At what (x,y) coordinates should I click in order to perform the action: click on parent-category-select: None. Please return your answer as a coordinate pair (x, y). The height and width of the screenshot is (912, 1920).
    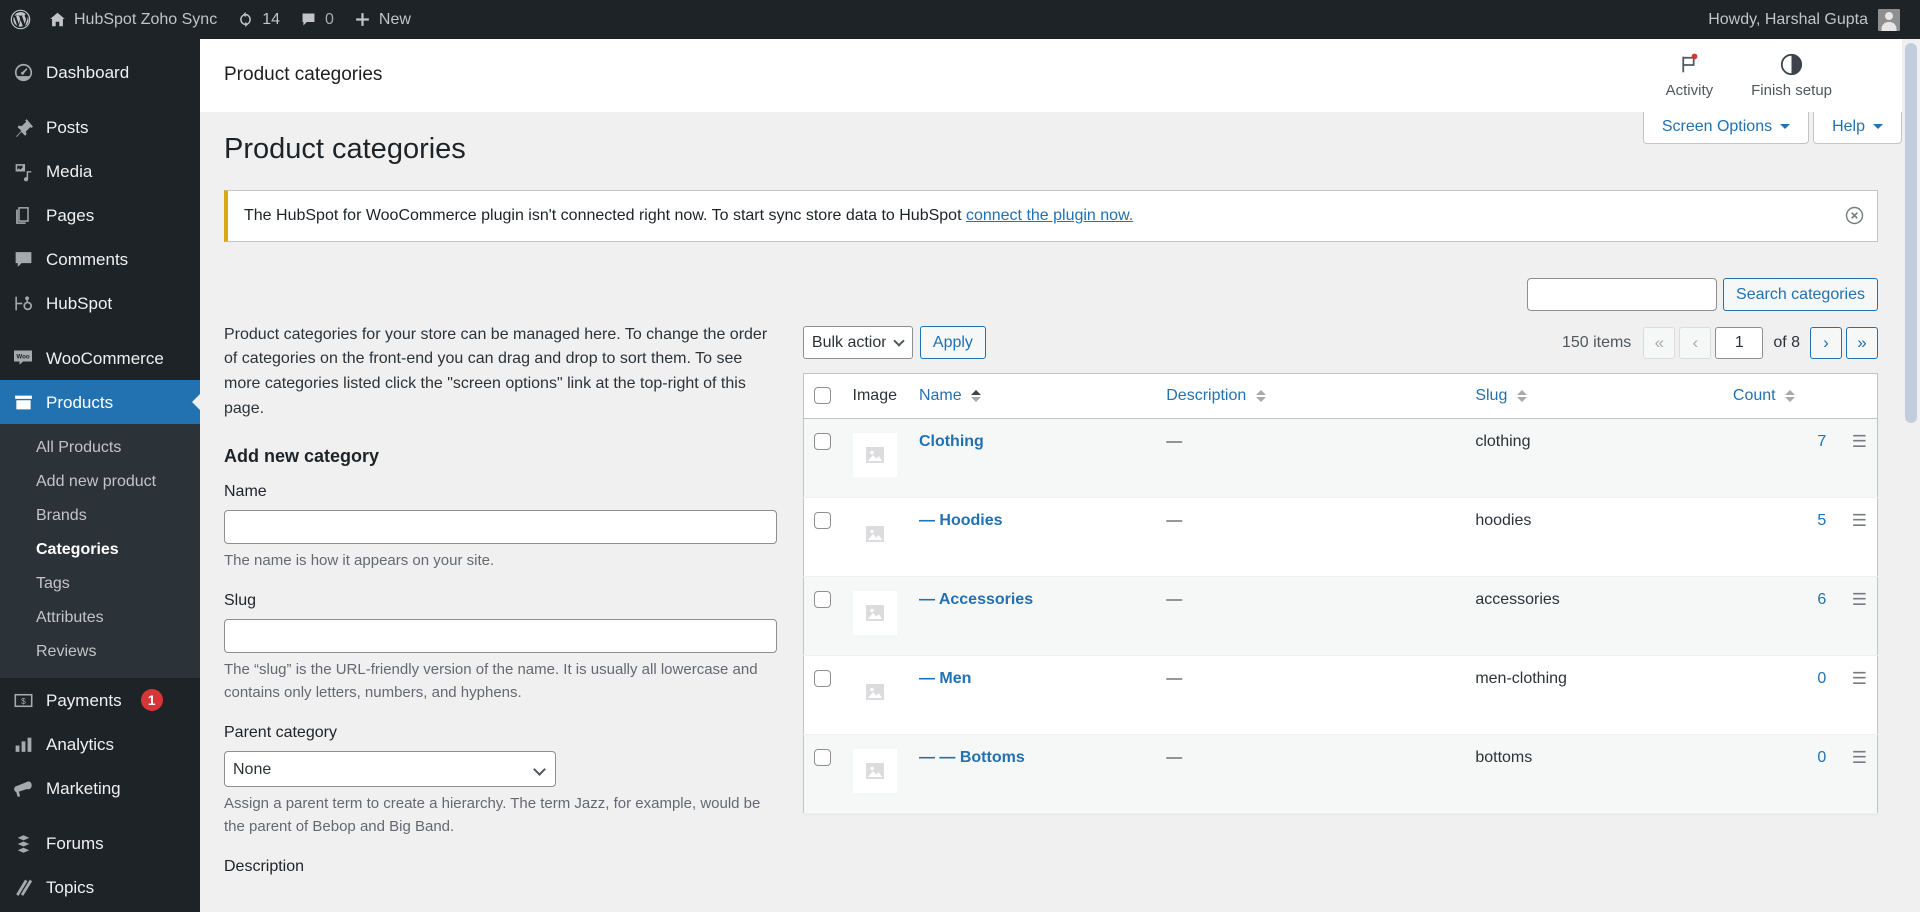
    Looking at the image, I should click on (390, 769).